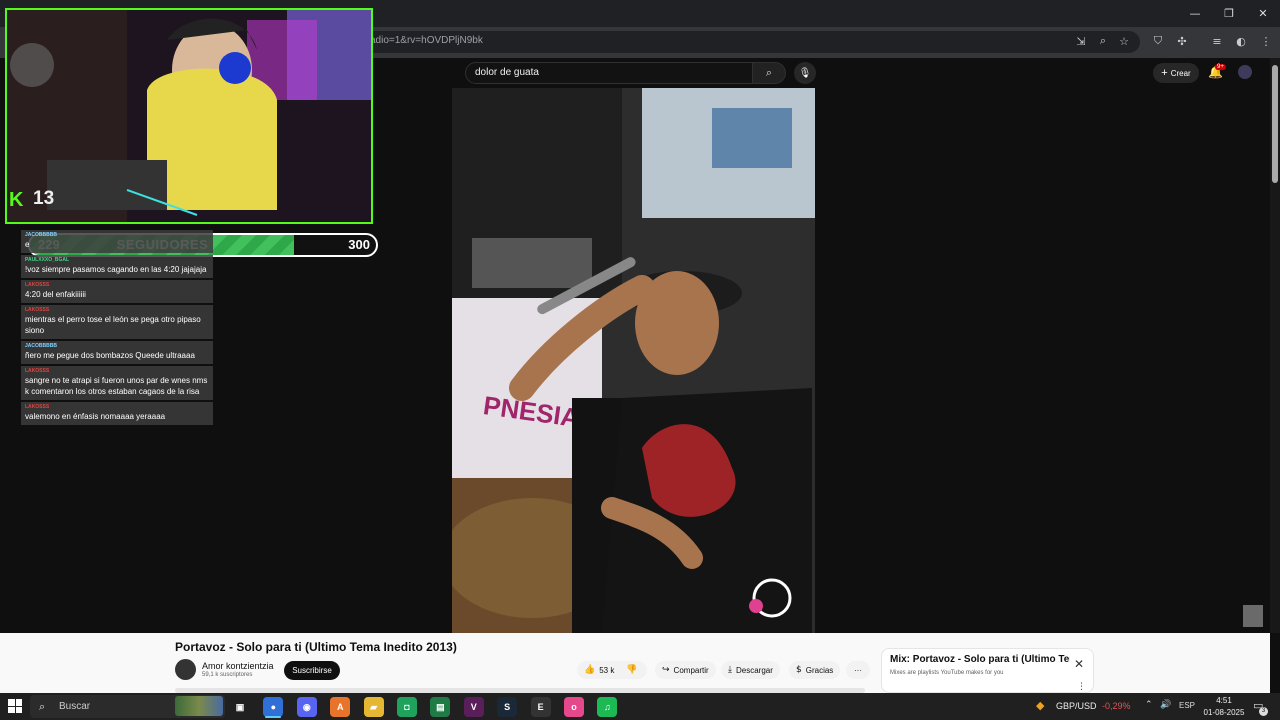 The width and height of the screenshot is (1280, 720). I want to click on currency-change: -0,29%, so click(1116, 706).